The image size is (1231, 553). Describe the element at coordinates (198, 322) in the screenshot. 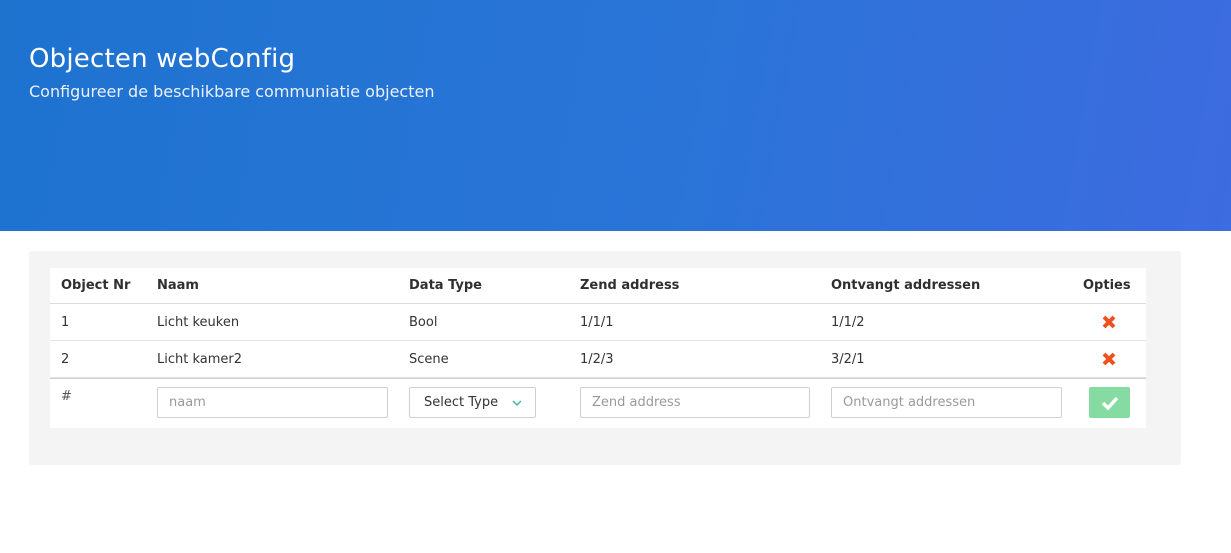

I see `naam-cell: Licht keuken` at that location.